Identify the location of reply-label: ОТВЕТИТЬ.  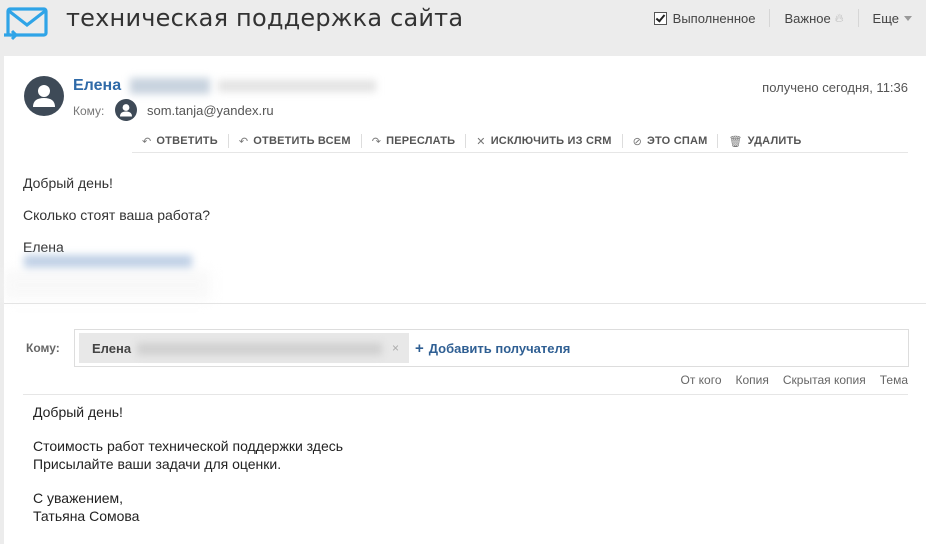
(187, 141).